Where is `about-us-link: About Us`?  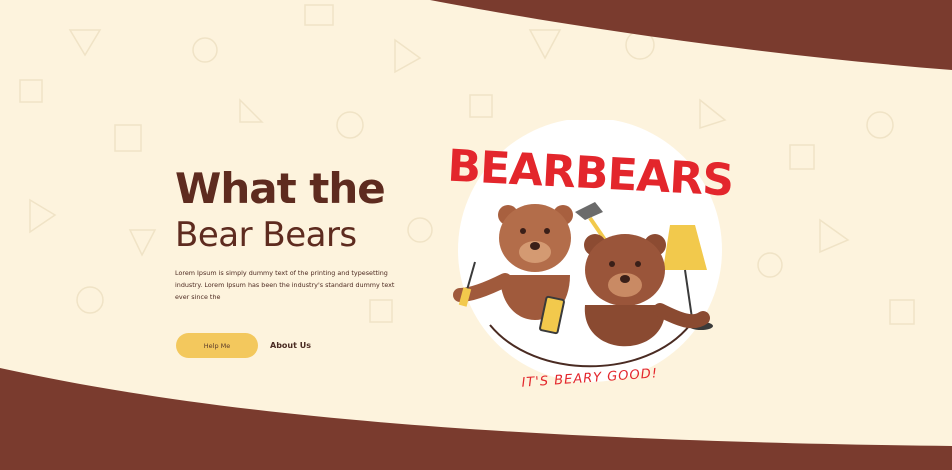
about-us-link: About Us is located at coordinates (290, 345).